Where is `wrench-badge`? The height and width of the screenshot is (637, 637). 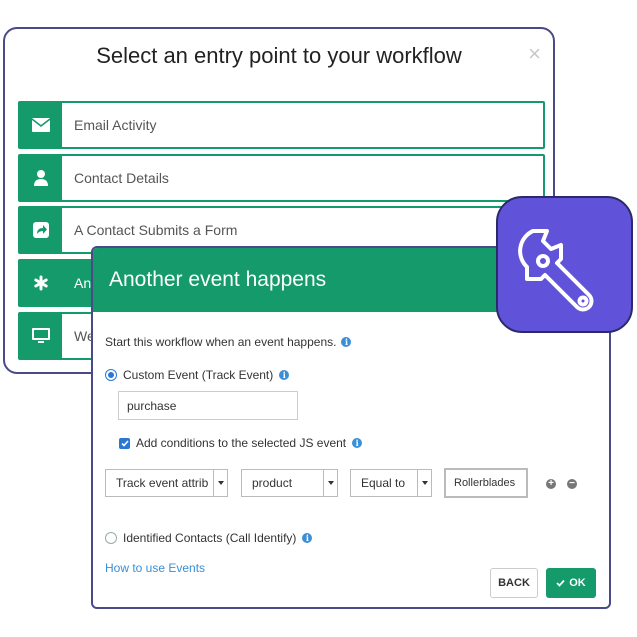
wrench-badge is located at coordinates (564, 264).